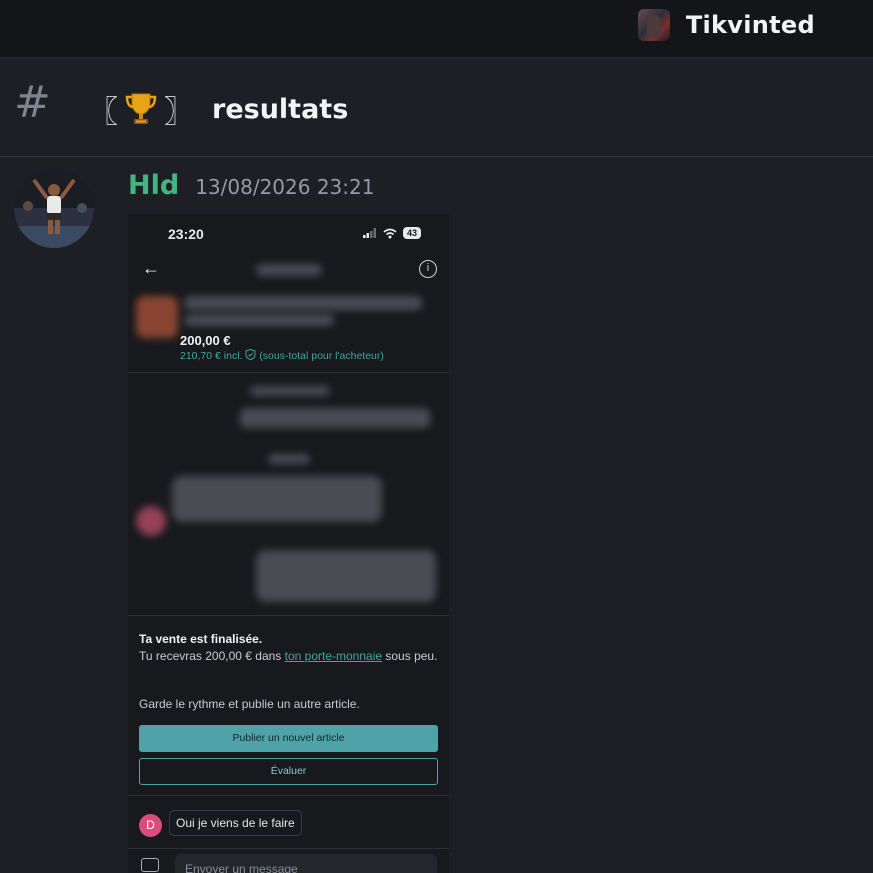  What do you see at coordinates (103, 112) in the screenshot?
I see `bracket-left: 〖` at bounding box center [103, 112].